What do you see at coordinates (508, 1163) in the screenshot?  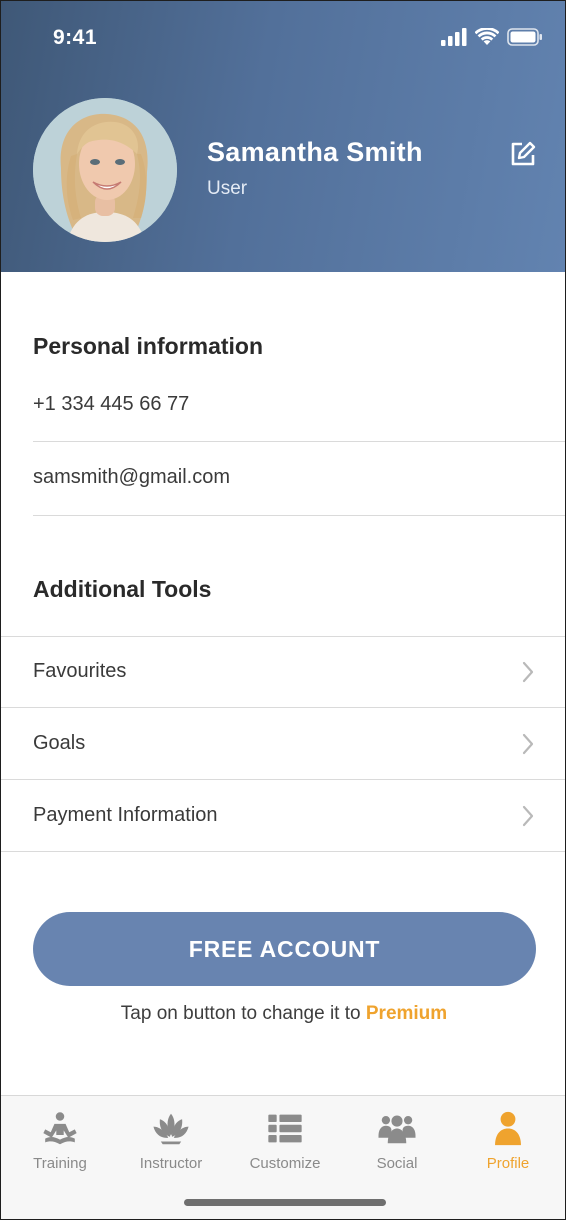 I see `tab-label: Profile` at bounding box center [508, 1163].